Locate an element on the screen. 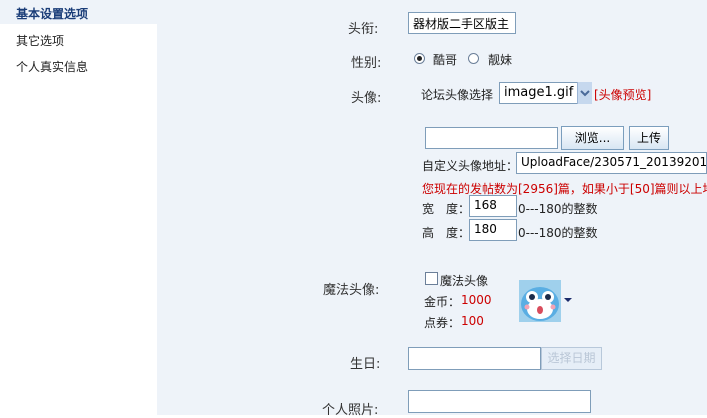 The image size is (707, 418). coupon-value: 100 is located at coordinates (472, 321).